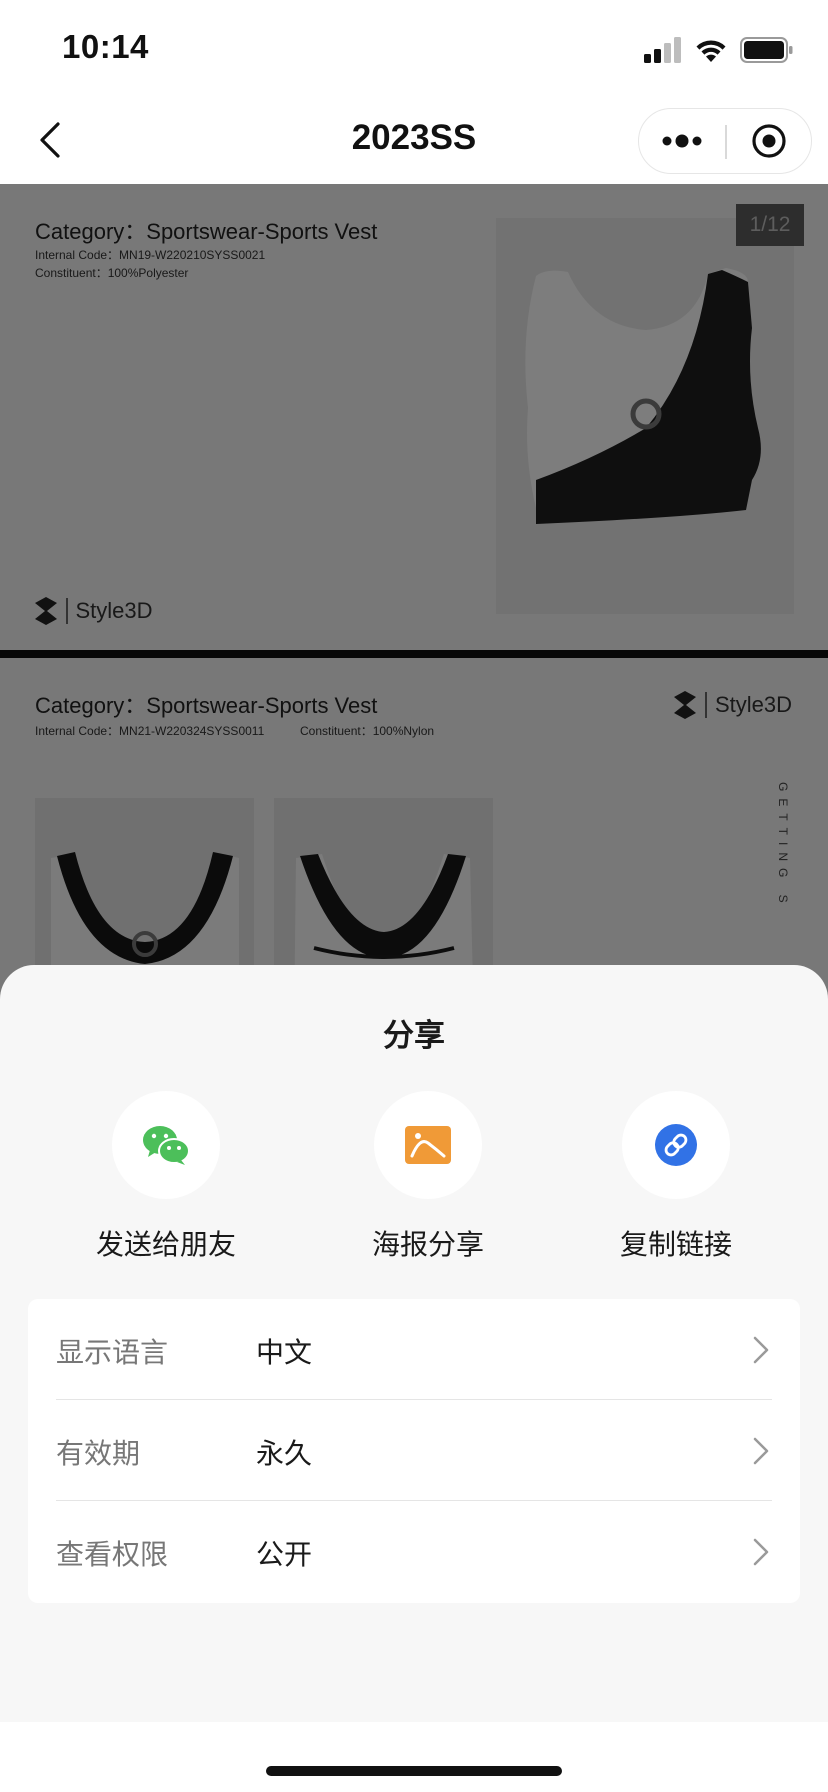  What do you see at coordinates (662, 50) in the screenshot?
I see `cellular-signal-icon` at bounding box center [662, 50].